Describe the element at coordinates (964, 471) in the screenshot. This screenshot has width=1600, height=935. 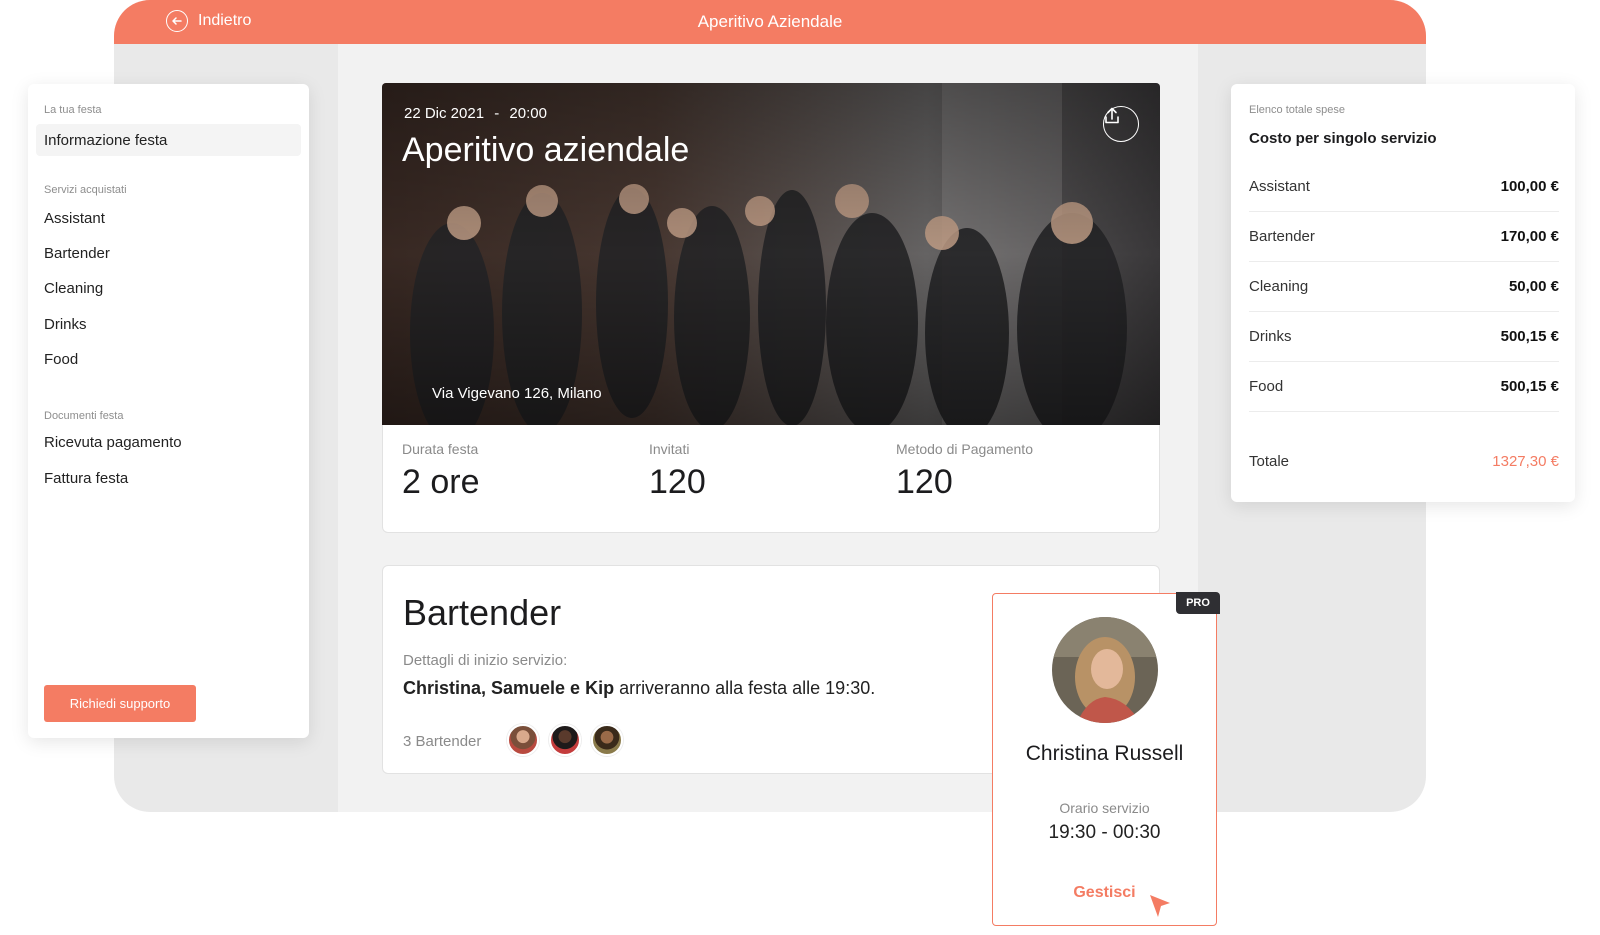
I see `stat-payment: Metodo di Pagamento 120` at that location.